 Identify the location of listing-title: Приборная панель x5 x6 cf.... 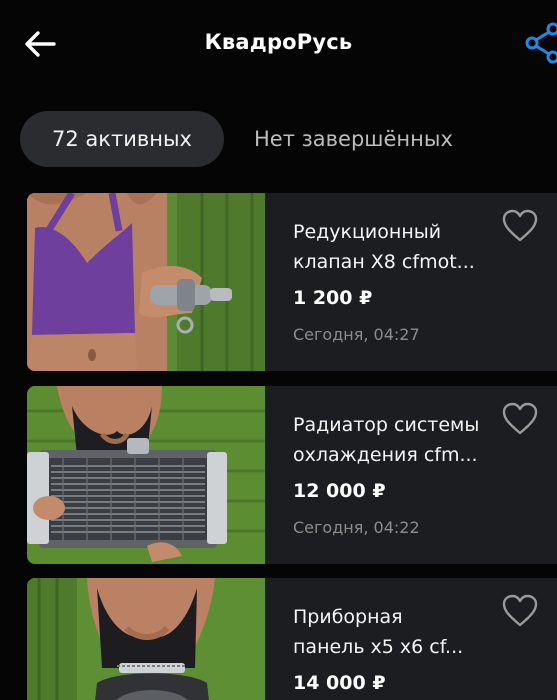
(378, 632).